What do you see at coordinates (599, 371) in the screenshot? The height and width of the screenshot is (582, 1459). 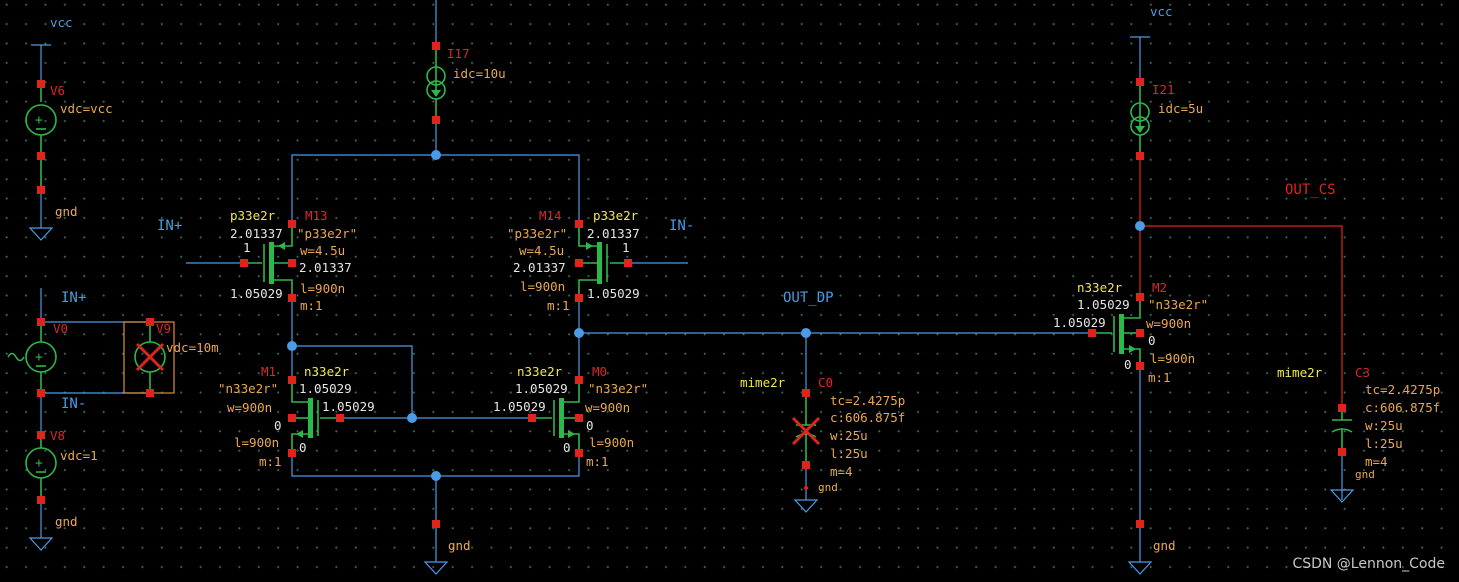 I see `instance-name: M0` at bounding box center [599, 371].